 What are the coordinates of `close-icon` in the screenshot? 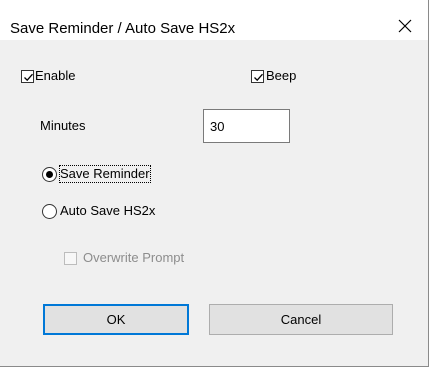 It's located at (405, 26).